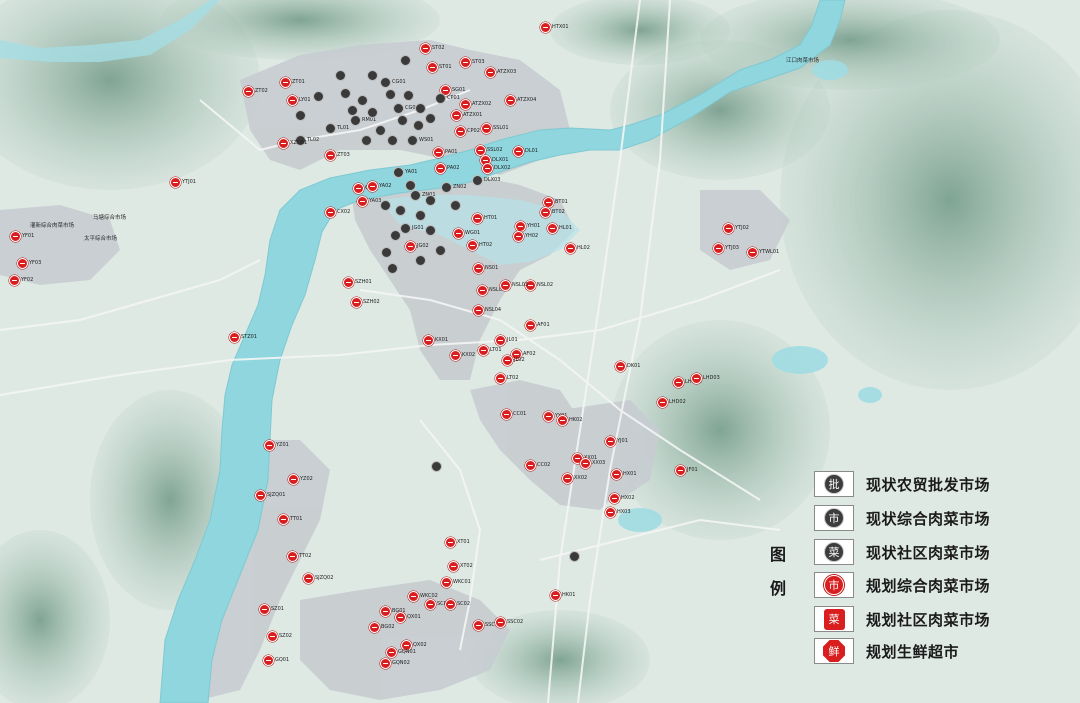  I want to click on market-code-label-xzq01: XZQ01, so click(299, 143).